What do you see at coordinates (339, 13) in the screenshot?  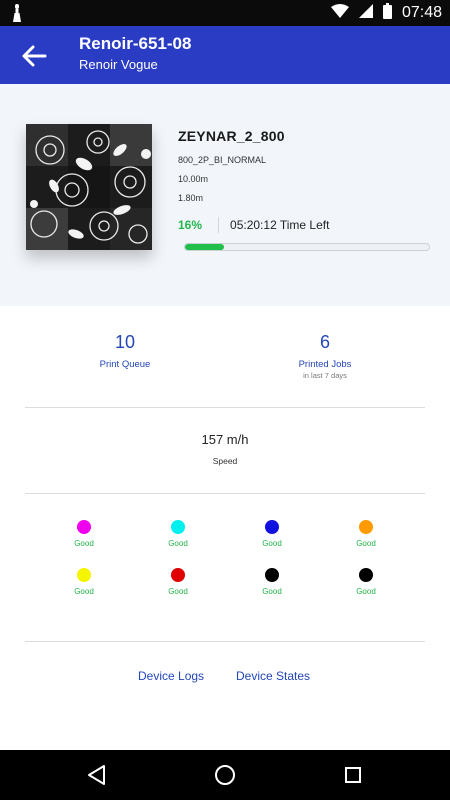 I see `wifi-icon` at bounding box center [339, 13].